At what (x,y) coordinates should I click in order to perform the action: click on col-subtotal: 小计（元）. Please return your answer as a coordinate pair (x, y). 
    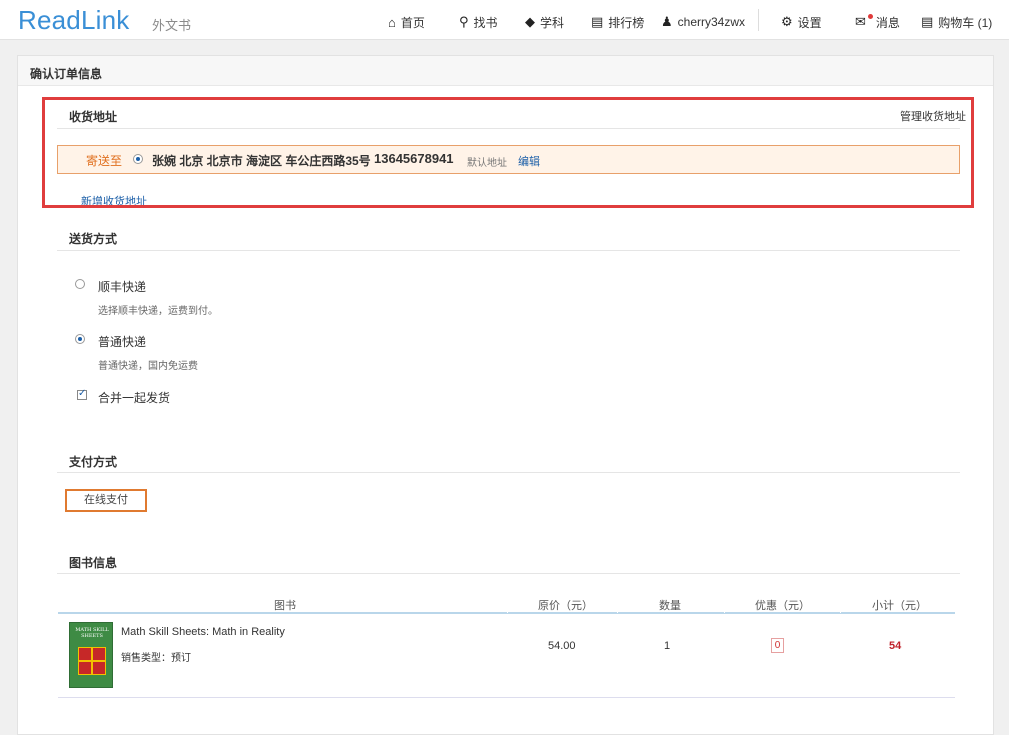
    Looking at the image, I should click on (899, 606).